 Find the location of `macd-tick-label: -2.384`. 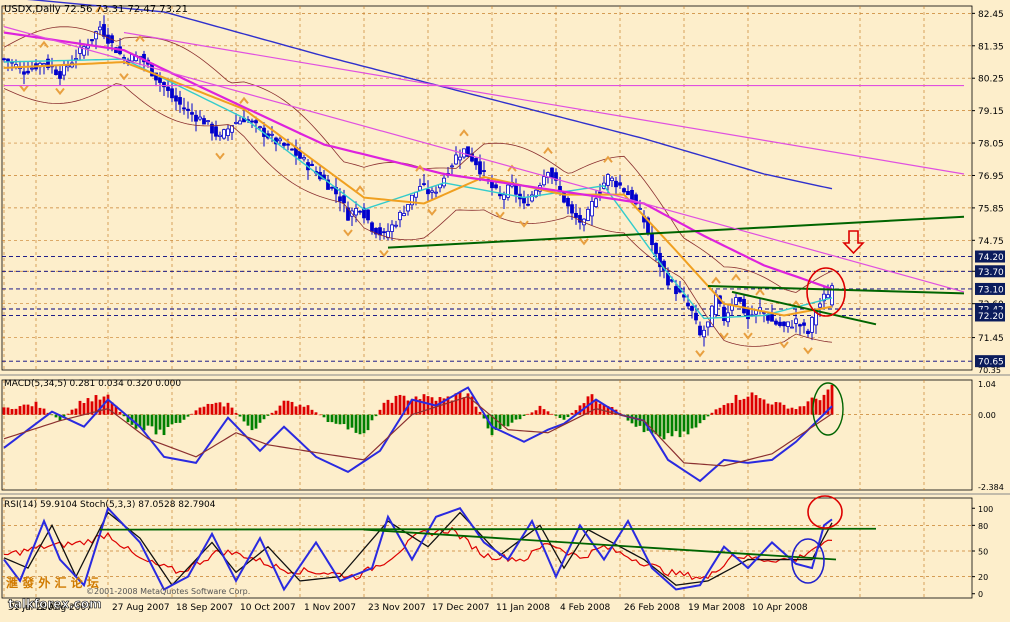

macd-tick-label: -2.384 is located at coordinates (991, 487).